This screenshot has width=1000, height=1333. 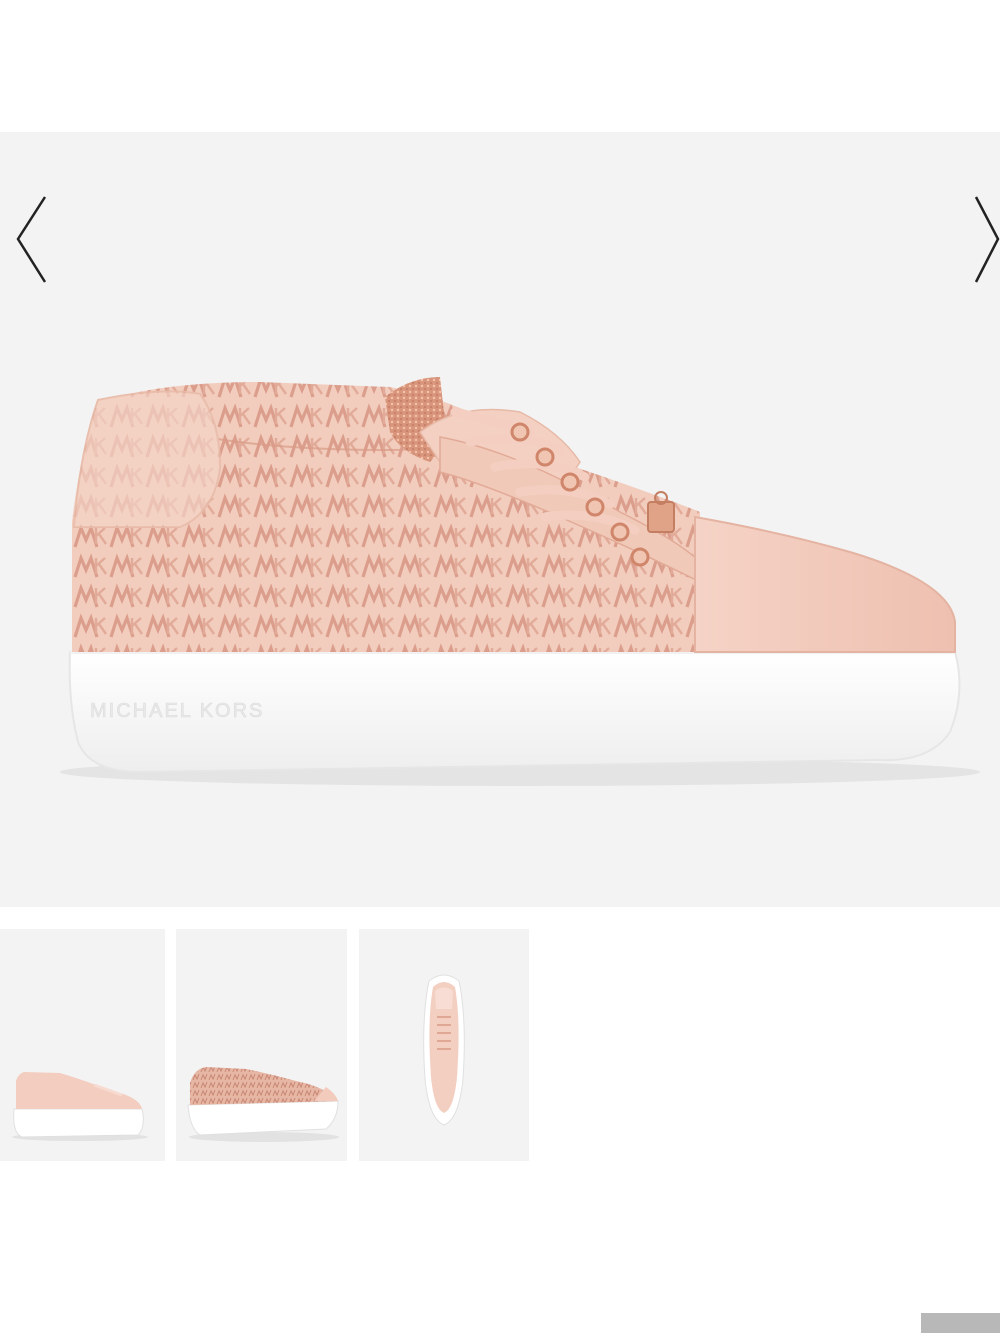 I want to click on next-image-button, so click(x=984, y=239).